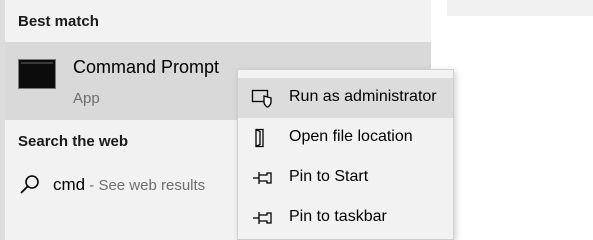 The height and width of the screenshot is (240, 593). Describe the element at coordinates (86, 98) in the screenshot. I see `app-type: App` at that location.